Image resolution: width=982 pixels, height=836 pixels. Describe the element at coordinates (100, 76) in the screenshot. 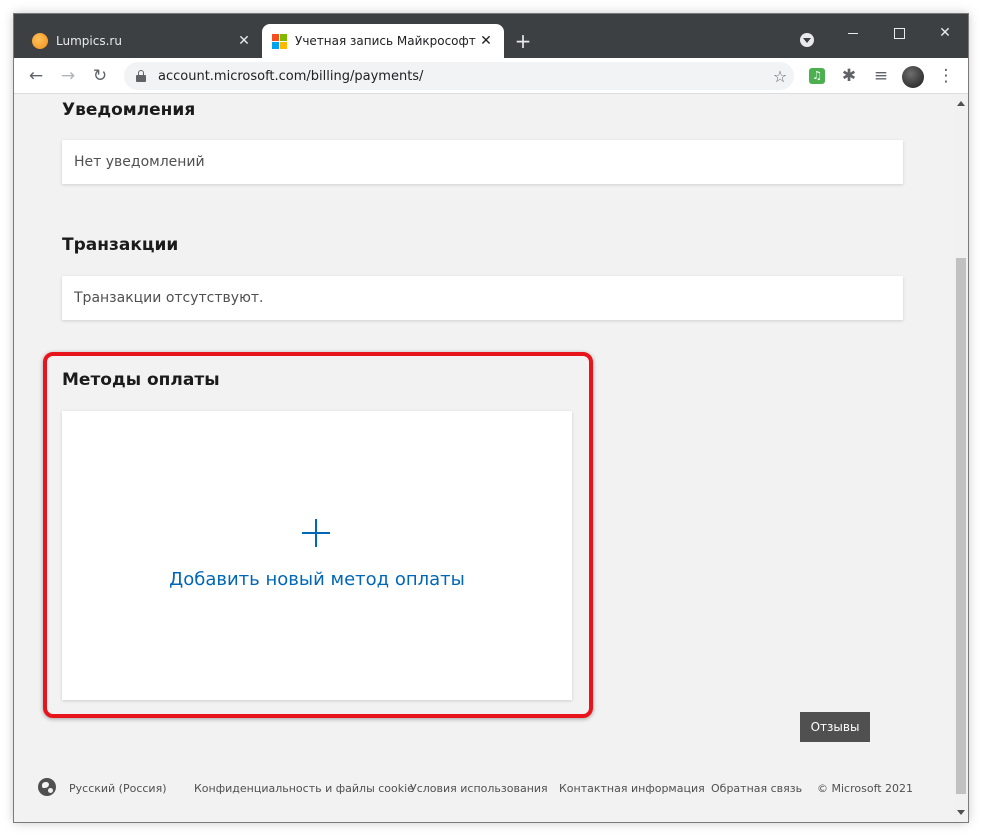

I see `reload-icon: ↻` at that location.